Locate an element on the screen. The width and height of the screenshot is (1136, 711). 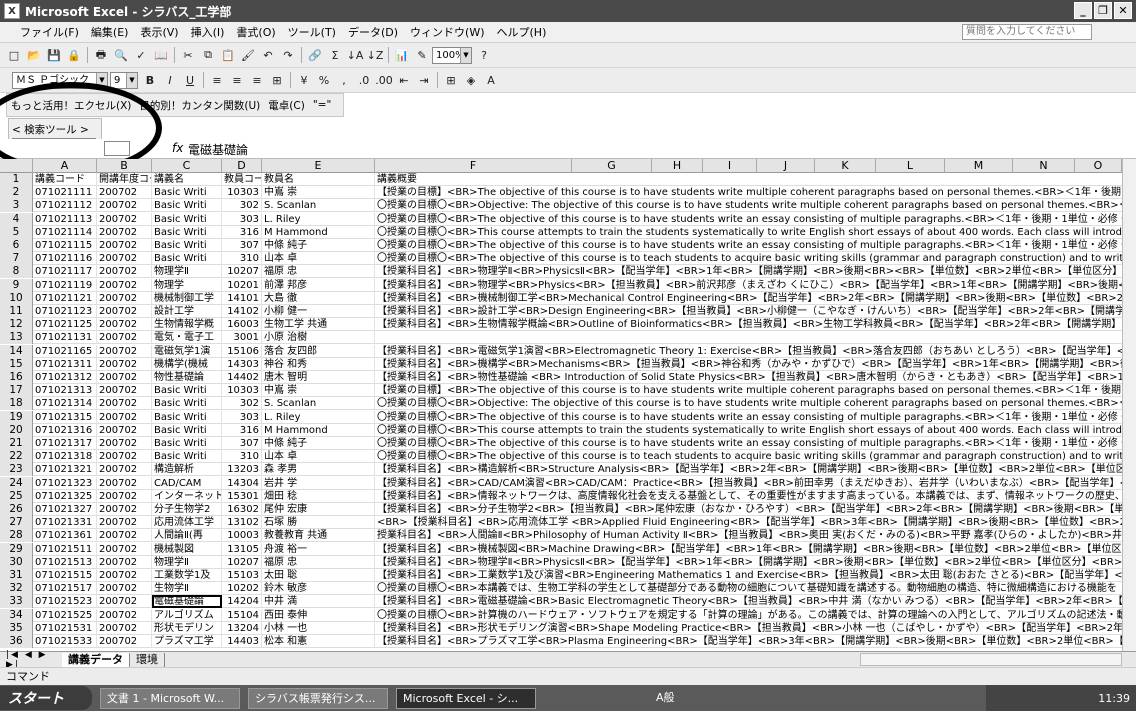
cell-a: 071021113 is located at coordinates (65, 219).